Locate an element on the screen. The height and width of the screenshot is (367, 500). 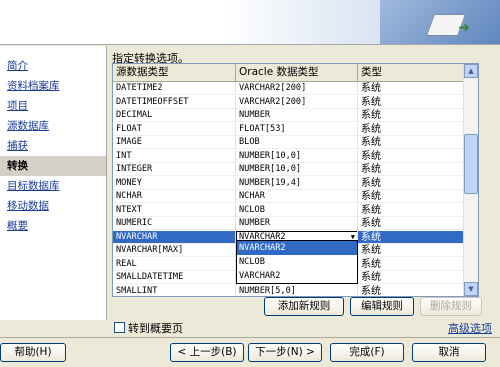
banner-divider is located at coordinates (250, 44).